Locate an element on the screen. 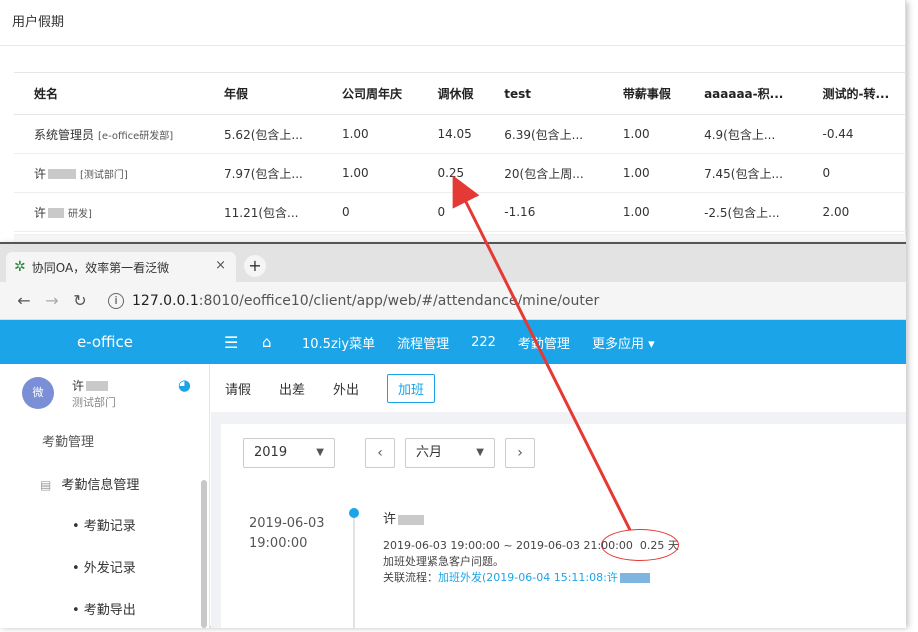 Image resolution: width=918 pixels, height=632 pixels. month-select: 六月 ▼ is located at coordinates (450, 453).